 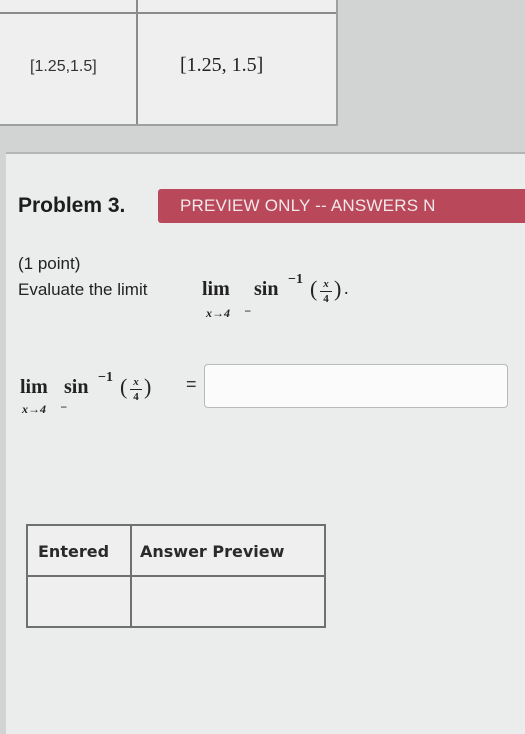 What do you see at coordinates (74, 551) in the screenshot?
I see `entered-header: Entered` at bounding box center [74, 551].